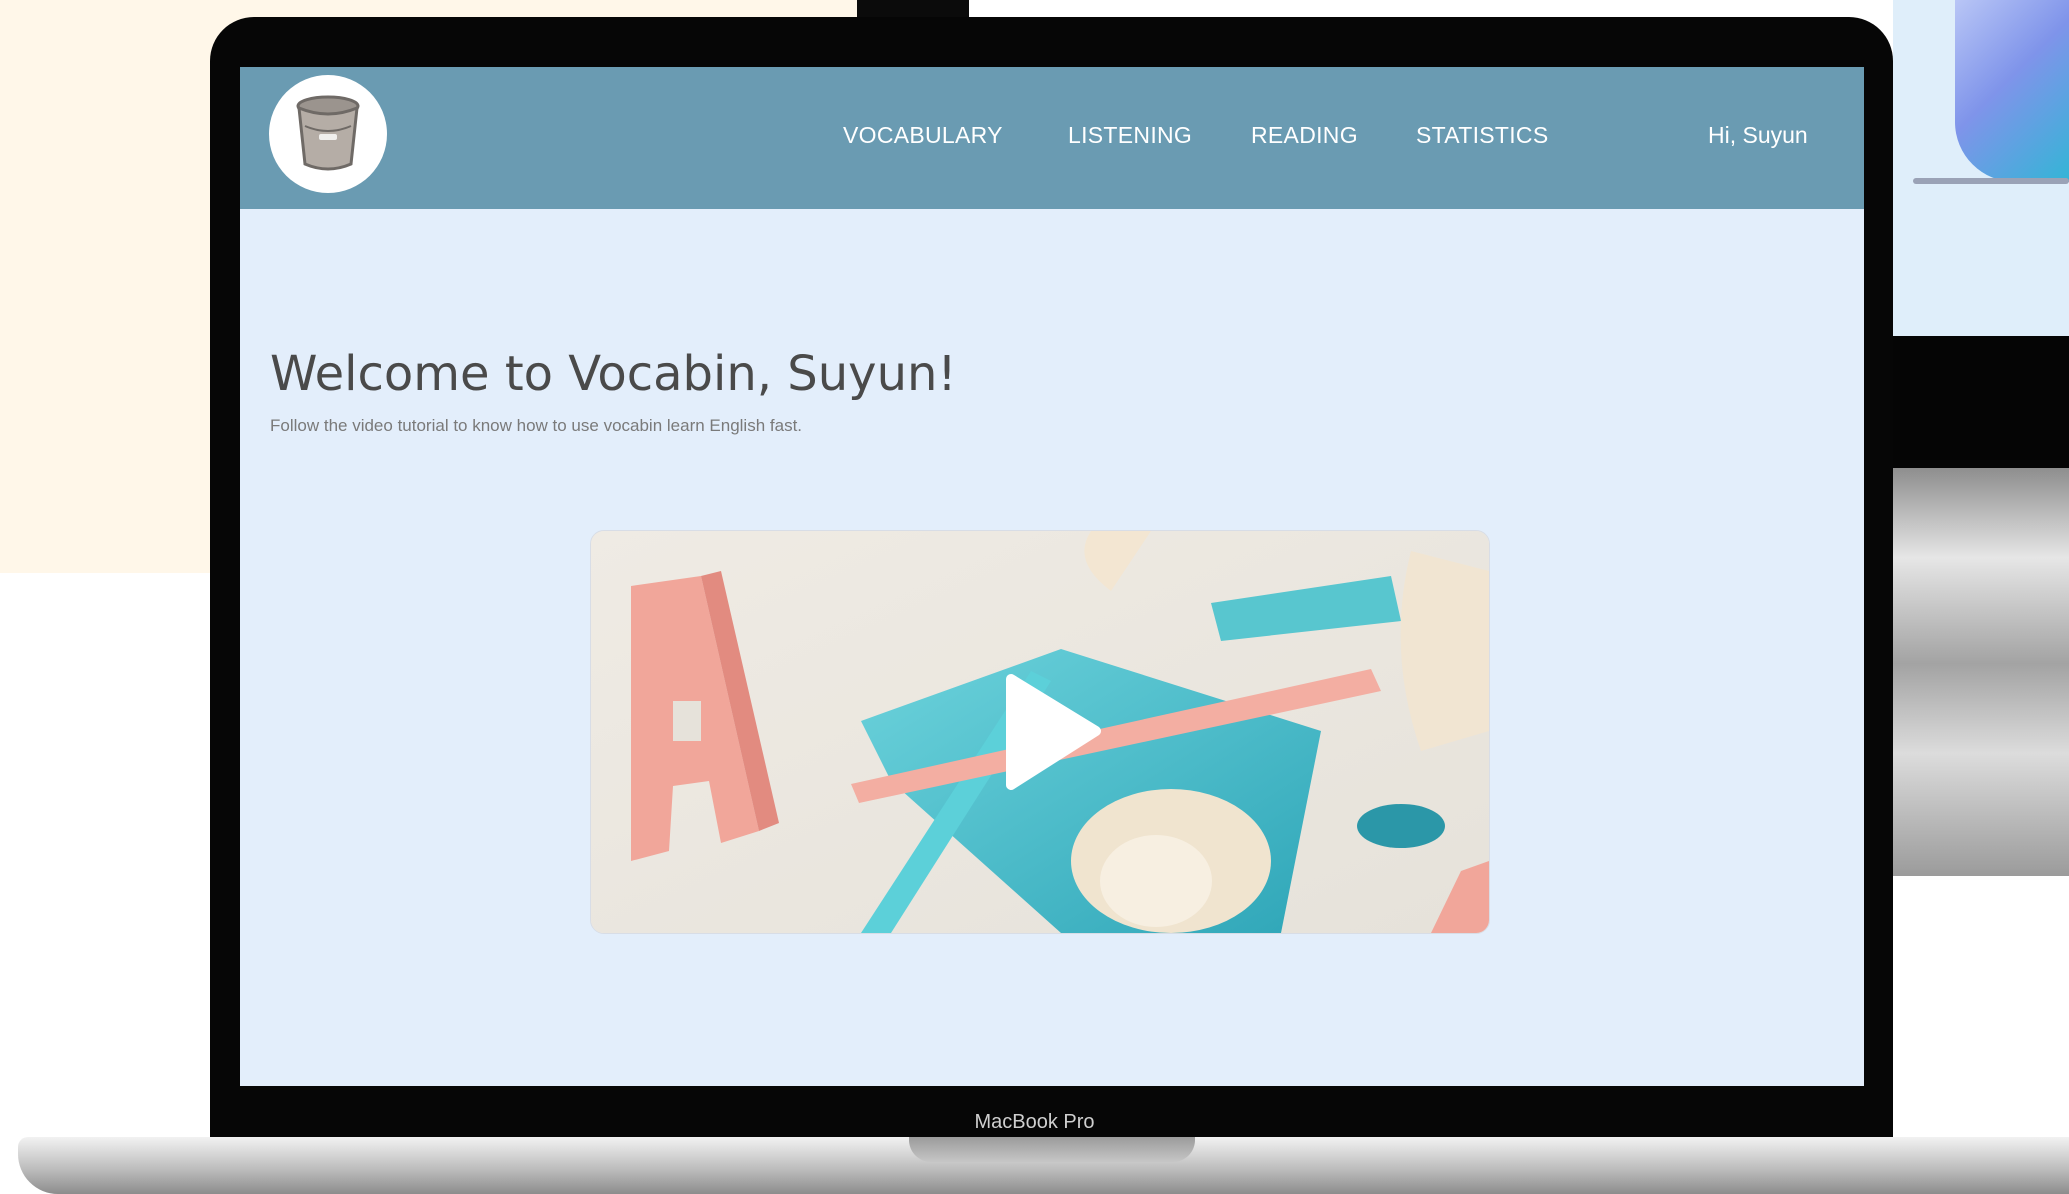 The width and height of the screenshot is (2069, 1194). I want to click on tutorial-video, so click(1040, 732).